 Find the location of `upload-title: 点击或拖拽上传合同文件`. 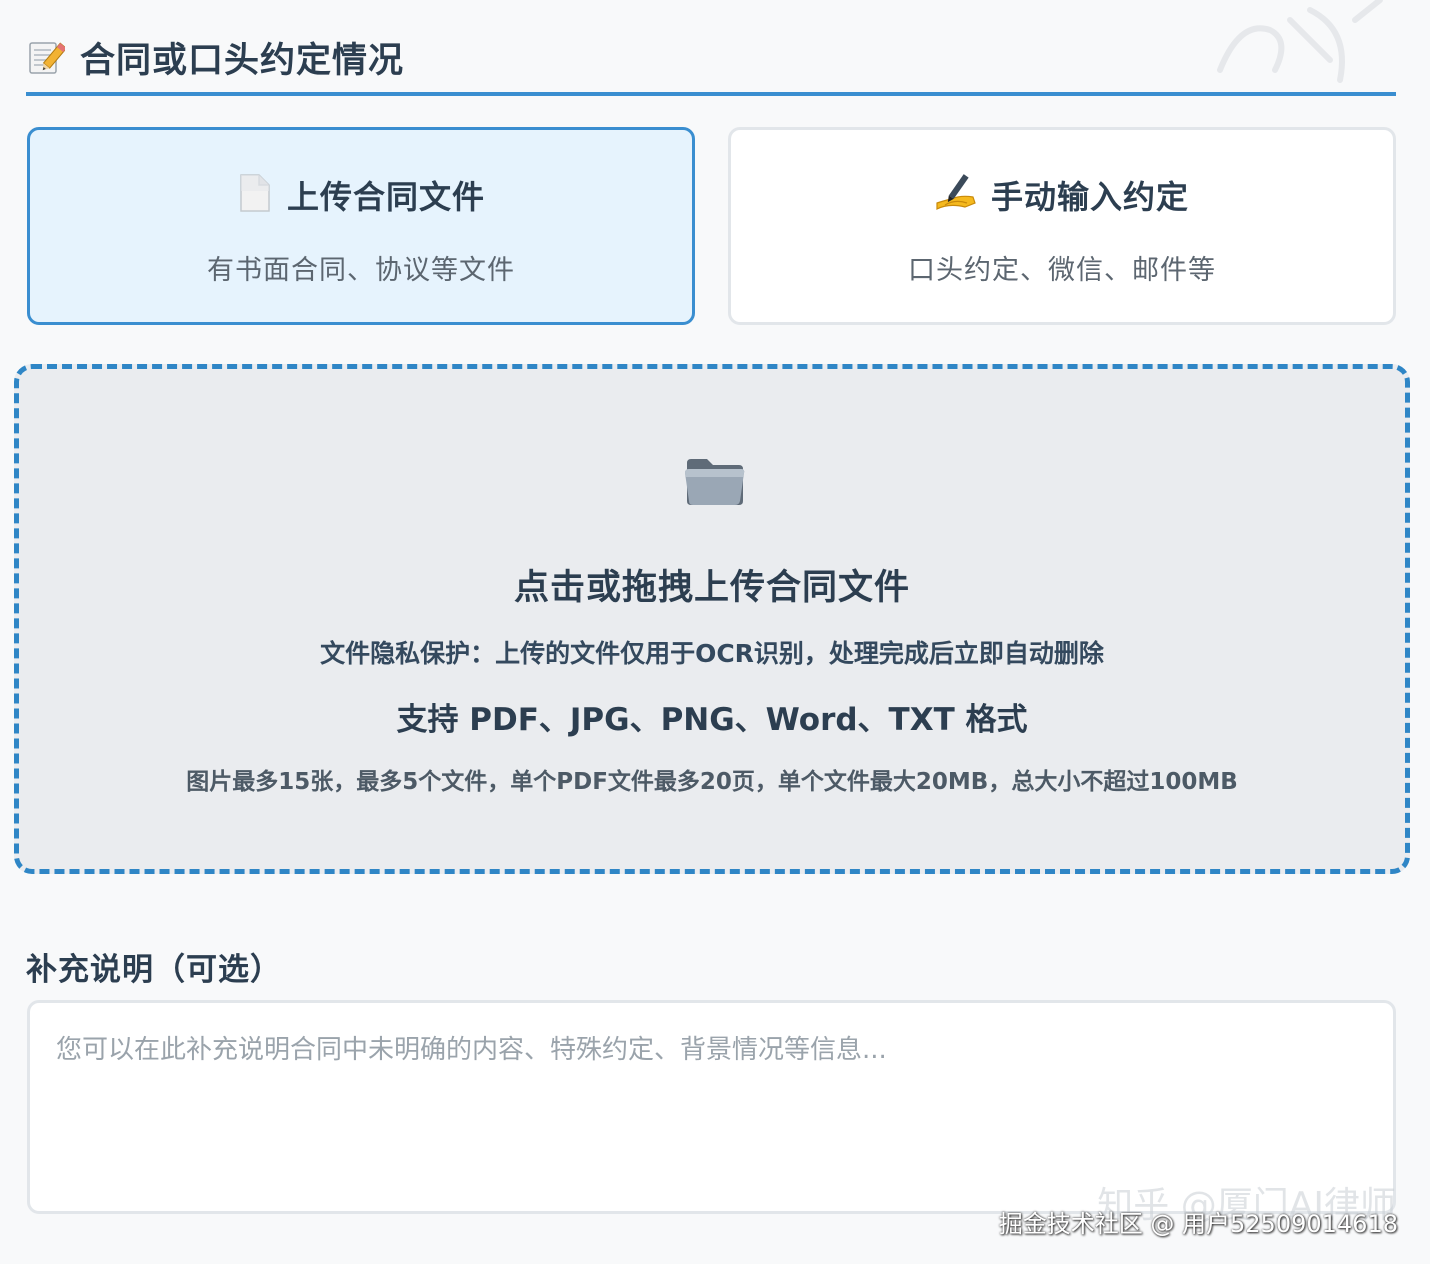

upload-title: 点击或拖拽上传合同文件 is located at coordinates (711, 588).